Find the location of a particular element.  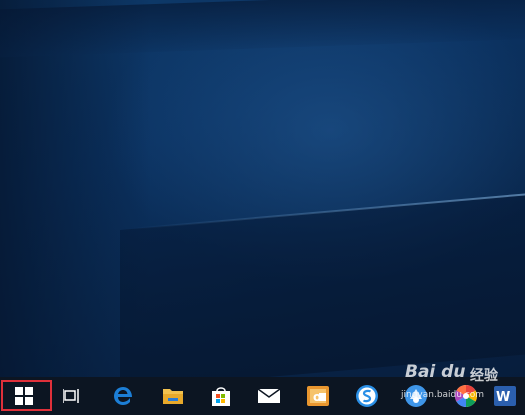

start-button-highlight is located at coordinates (26, 395).